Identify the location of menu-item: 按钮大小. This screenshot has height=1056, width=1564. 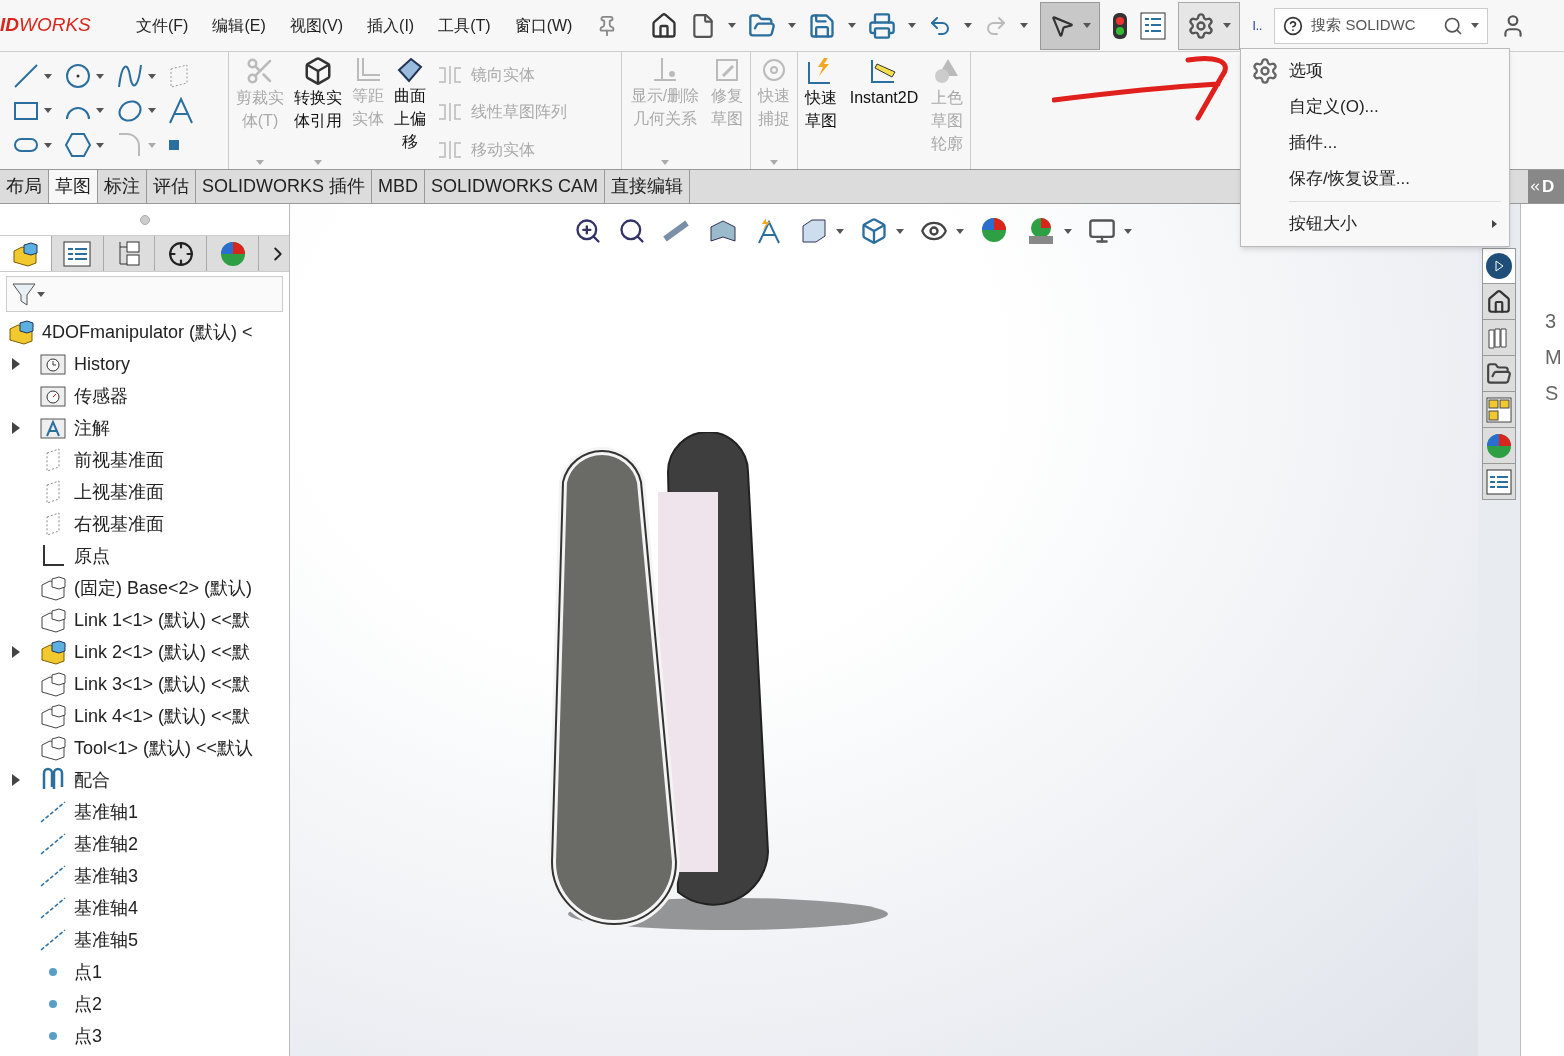
(1375, 224).